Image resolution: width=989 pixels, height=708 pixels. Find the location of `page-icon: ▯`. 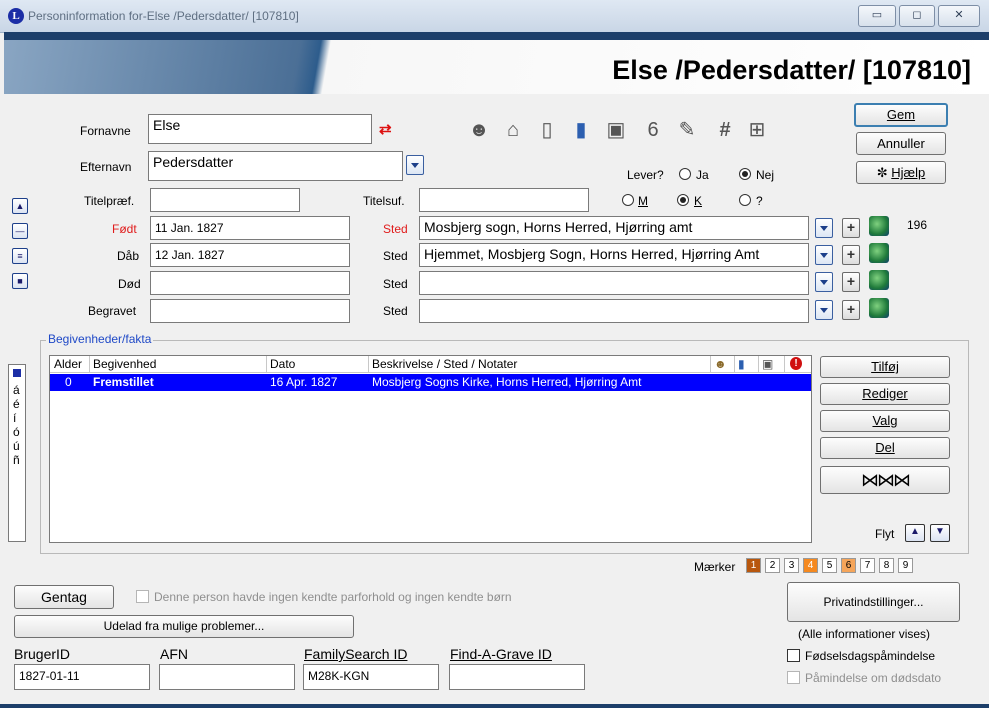

page-icon: ▯ is located at coordinates (547, 130).